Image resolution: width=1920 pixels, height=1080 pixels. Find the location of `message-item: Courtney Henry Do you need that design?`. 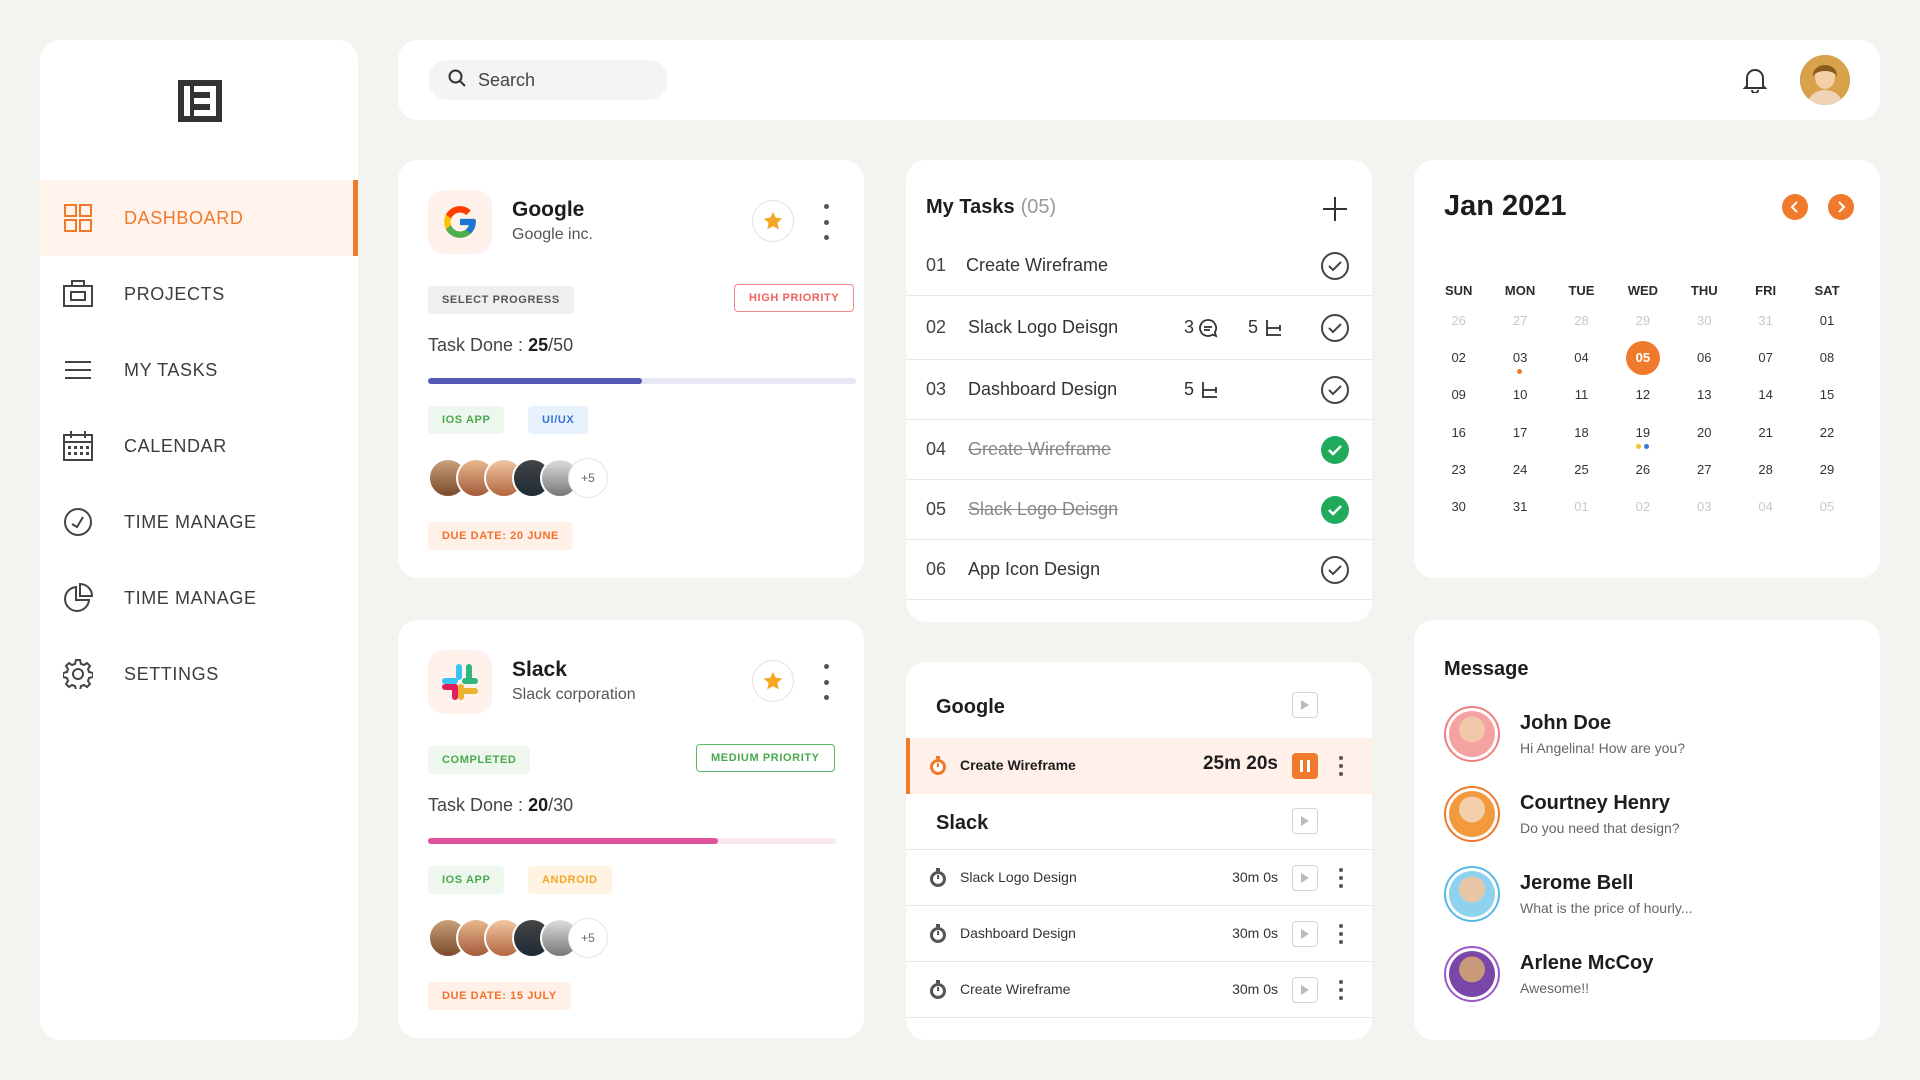

message-item: Courtney Henry Do you need that design? is located at coordinates (1654, 816).